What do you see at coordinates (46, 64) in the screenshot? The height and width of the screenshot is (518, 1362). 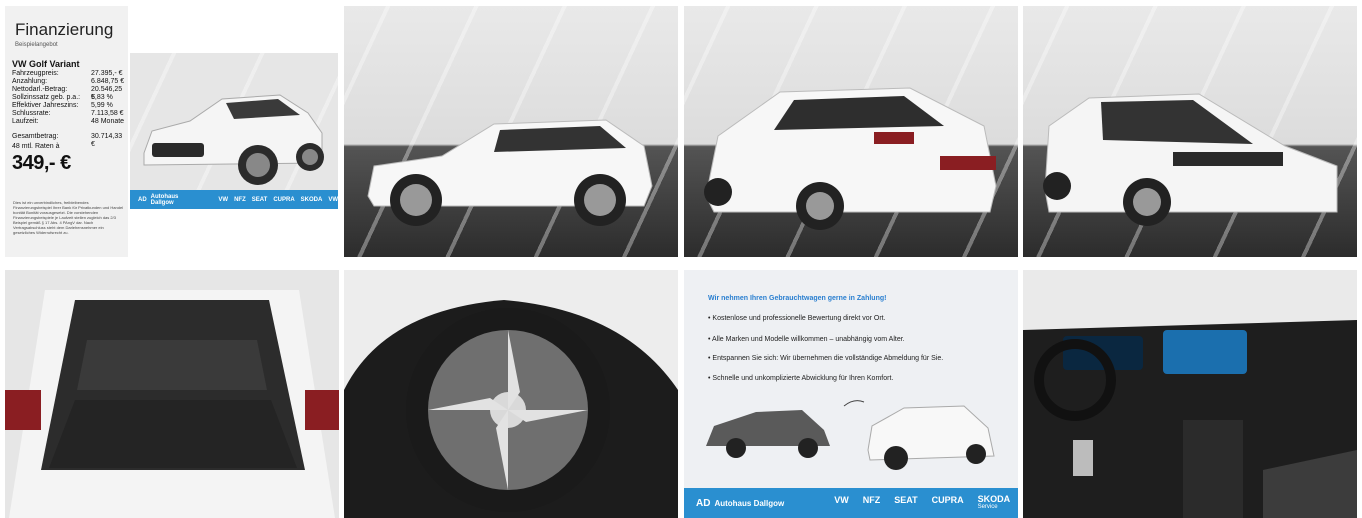 I see `finance-model: VW Golf Variant` at bounding box center [46, 64].